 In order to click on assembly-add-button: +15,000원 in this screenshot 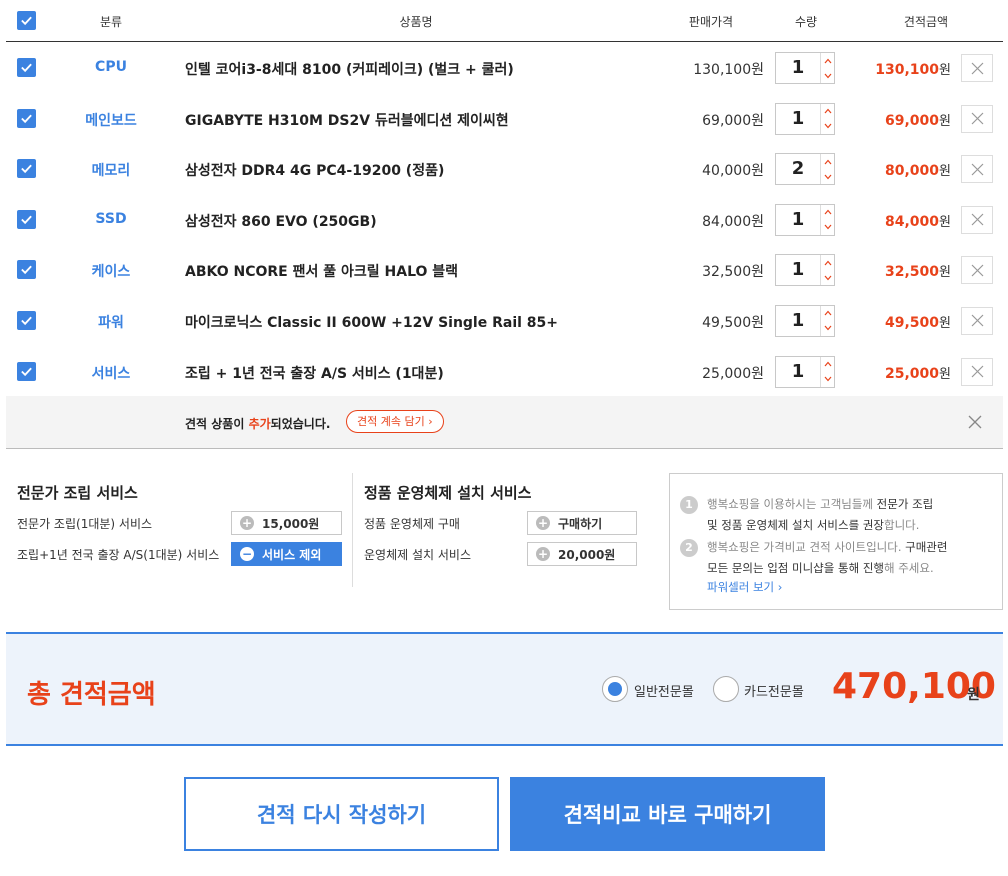, I will do `click(286, 523)`.